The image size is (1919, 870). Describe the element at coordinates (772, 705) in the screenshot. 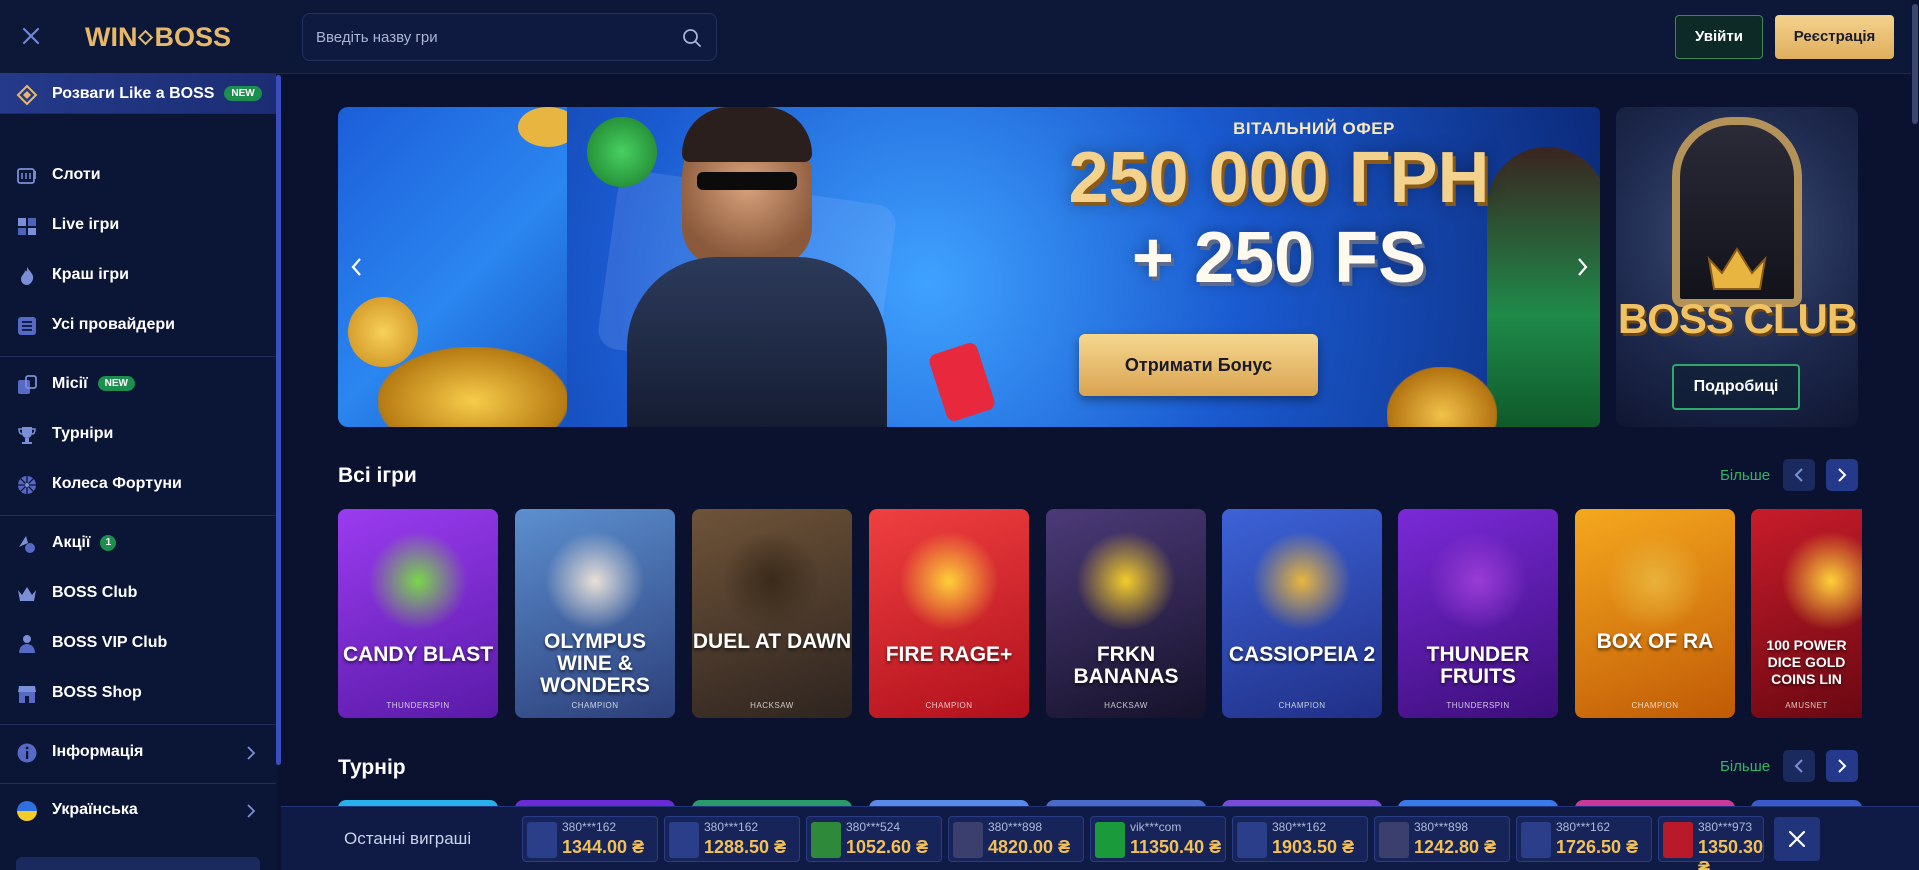

I see `game-provider: HACKSAW` at that location.